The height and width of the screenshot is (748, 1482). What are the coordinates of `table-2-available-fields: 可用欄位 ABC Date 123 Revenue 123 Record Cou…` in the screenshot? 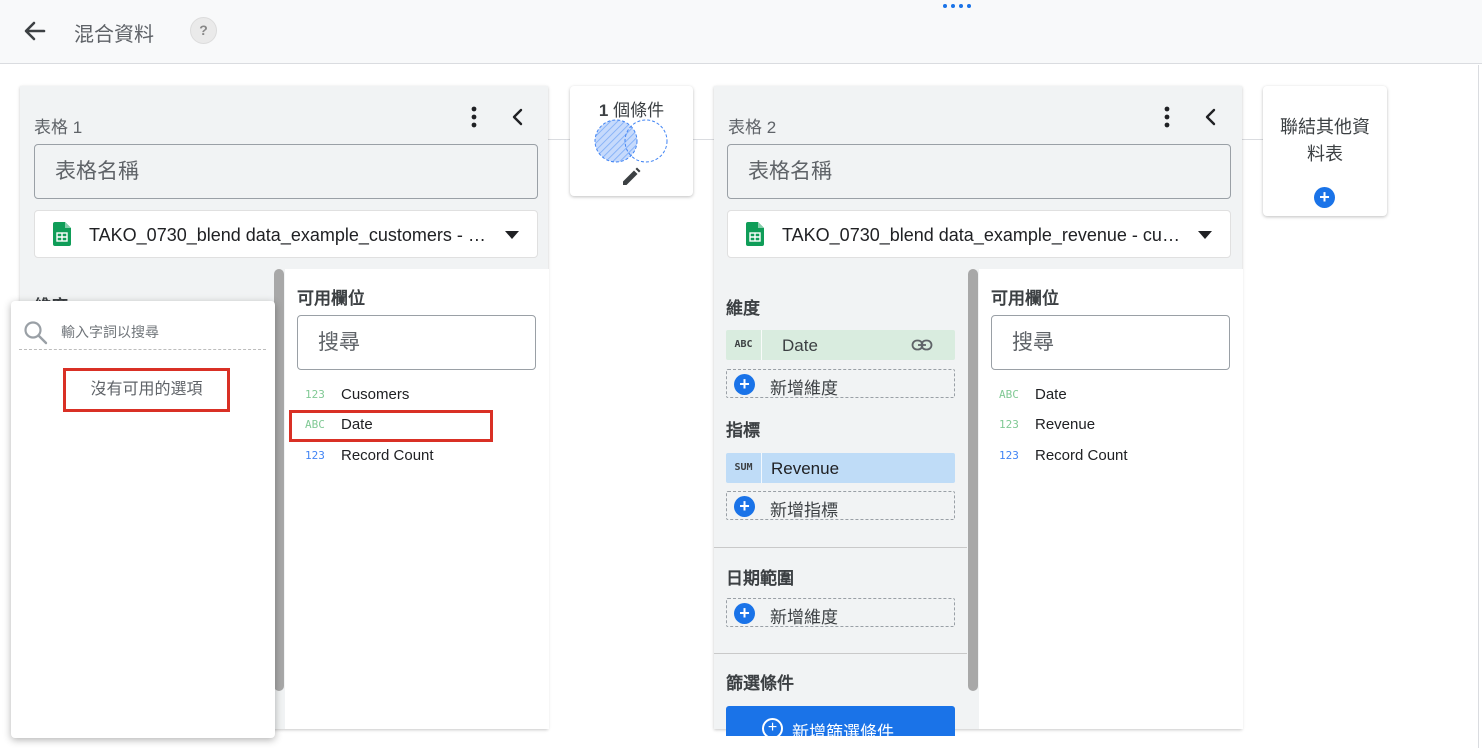 It's located at (1111, 499).